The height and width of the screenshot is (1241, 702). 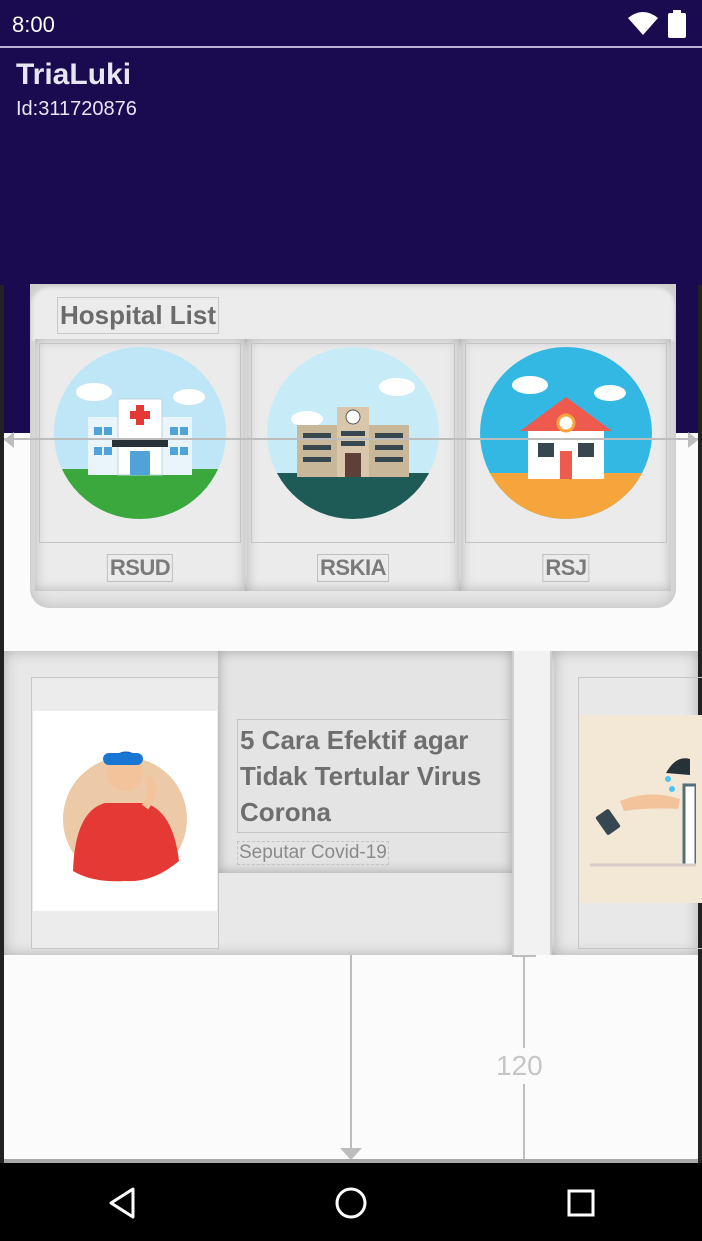 I want to click on back-icon, so click(x=122, y=1203).